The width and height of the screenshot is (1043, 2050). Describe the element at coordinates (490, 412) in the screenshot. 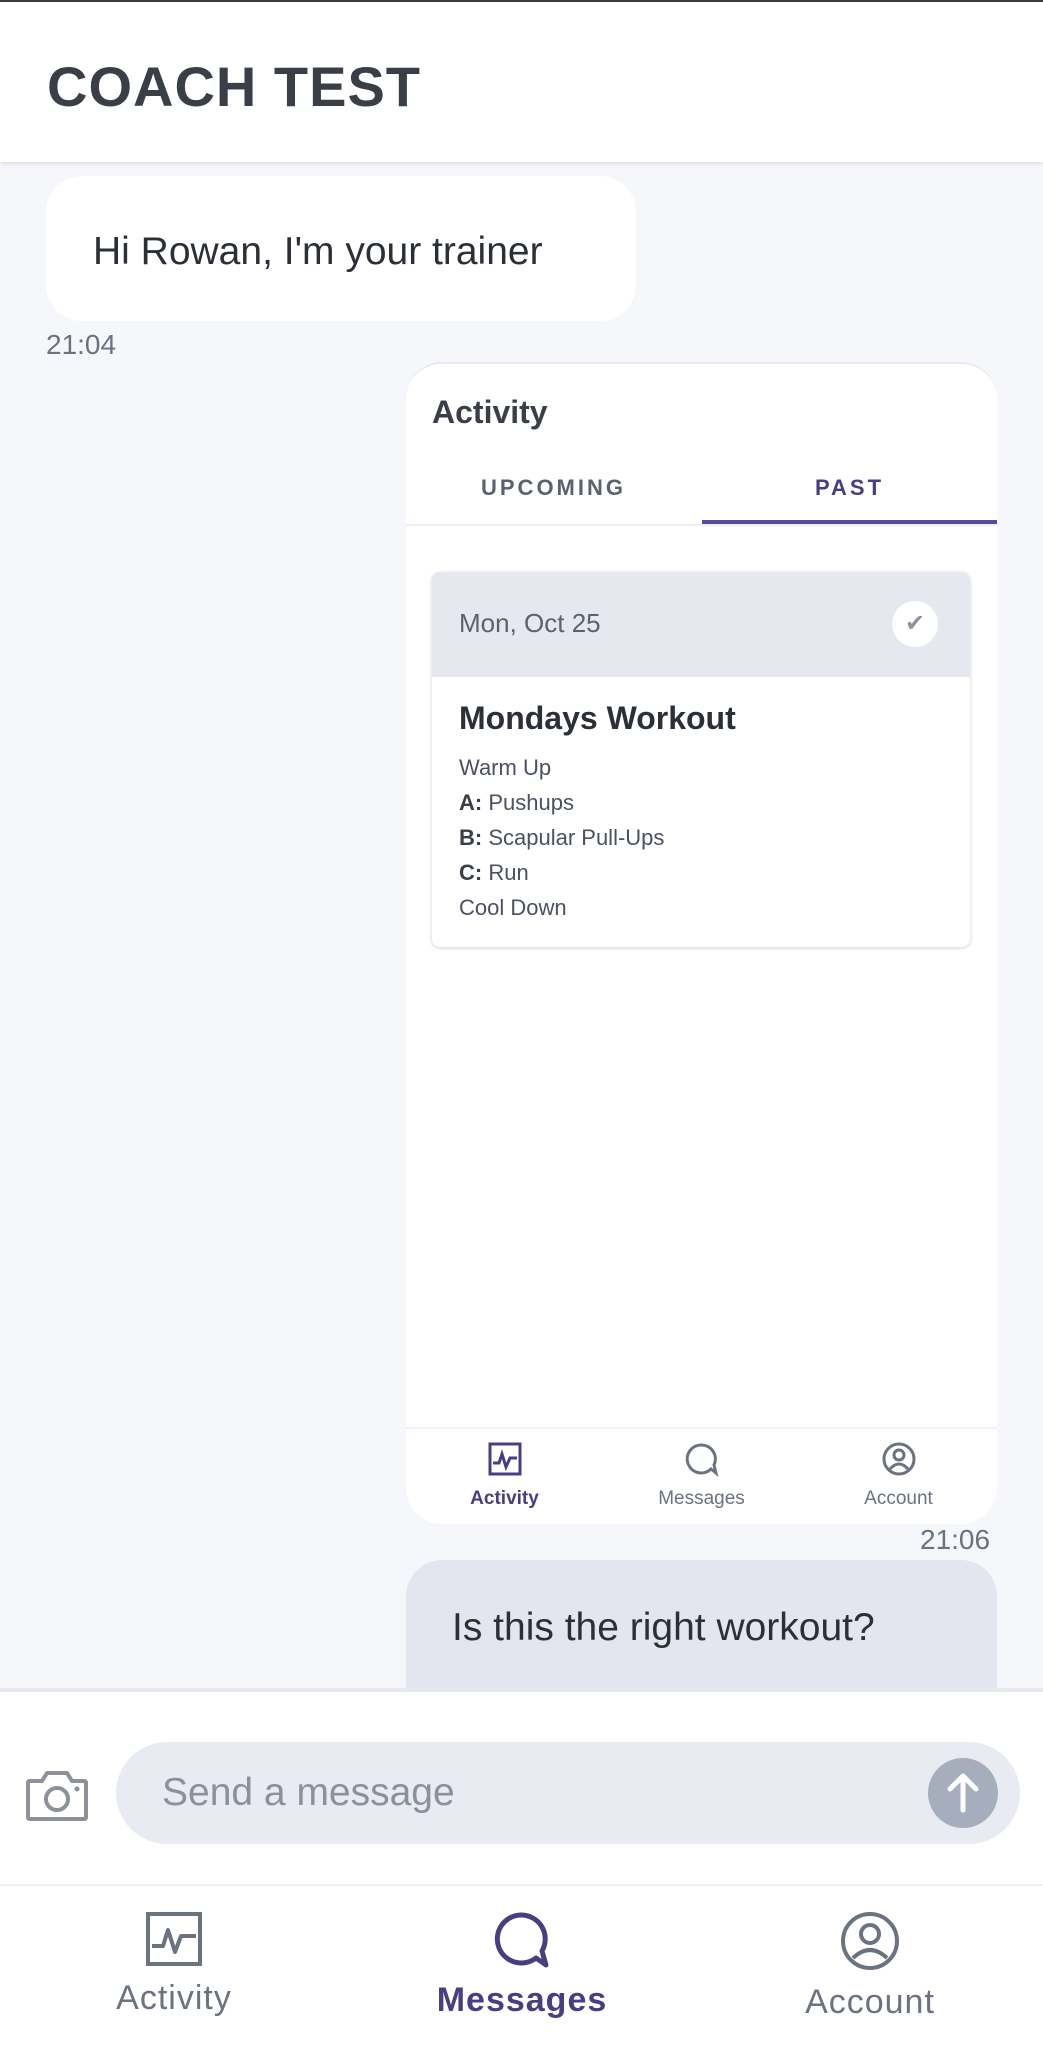

I see `screenshot-title: Activity` at that location.